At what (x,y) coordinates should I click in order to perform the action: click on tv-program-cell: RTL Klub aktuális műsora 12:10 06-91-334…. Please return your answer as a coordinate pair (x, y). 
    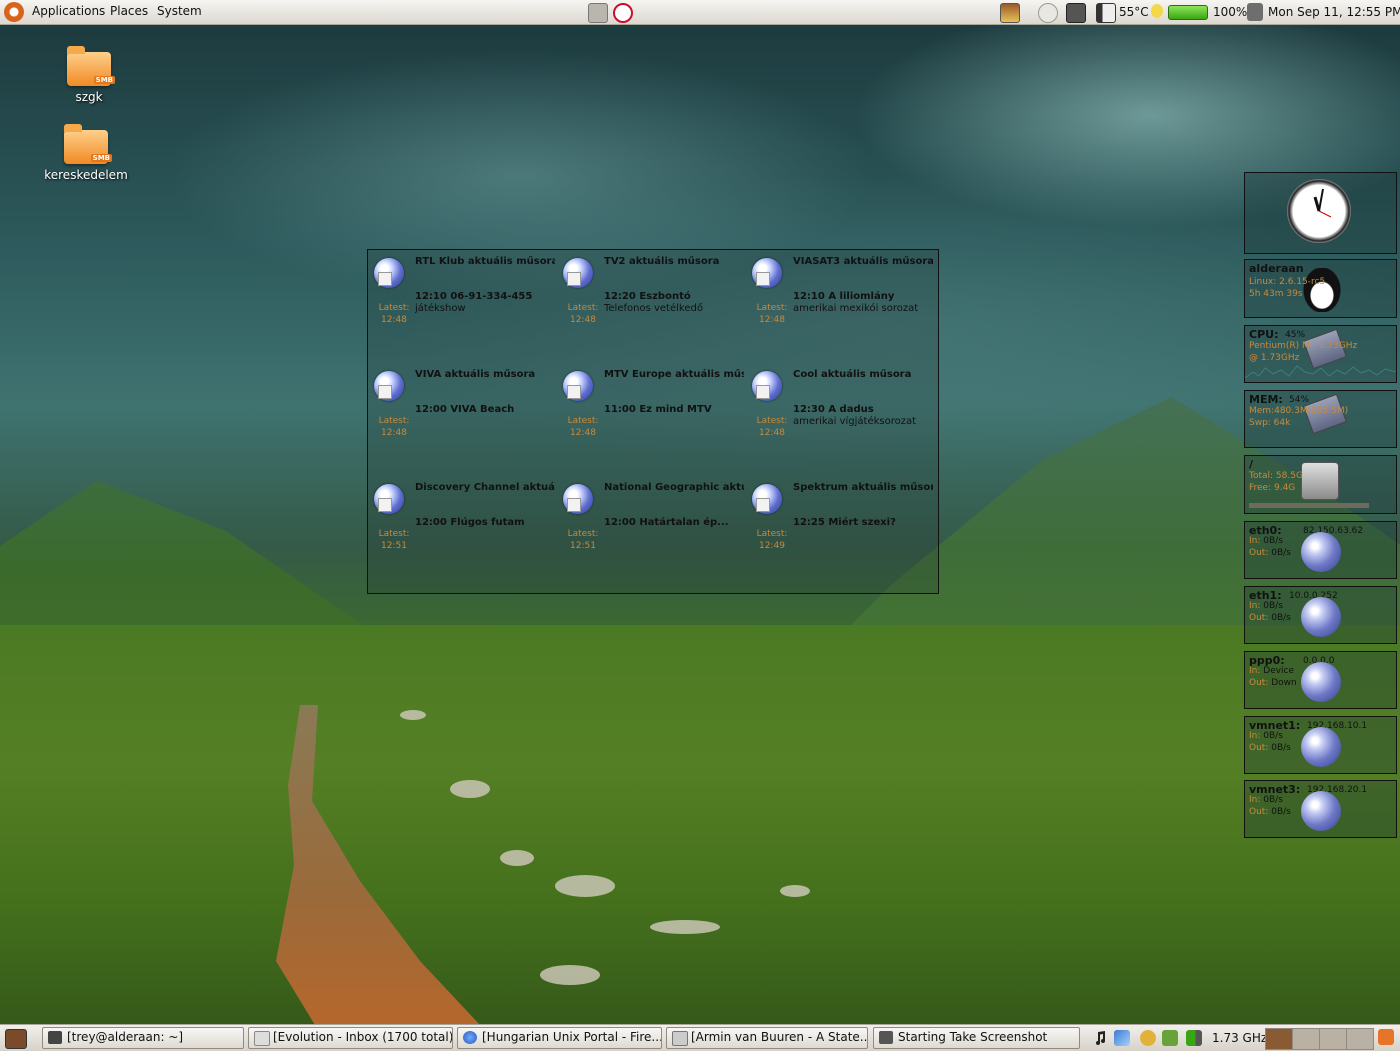
    Looking at the image, I should click on (462, 305).